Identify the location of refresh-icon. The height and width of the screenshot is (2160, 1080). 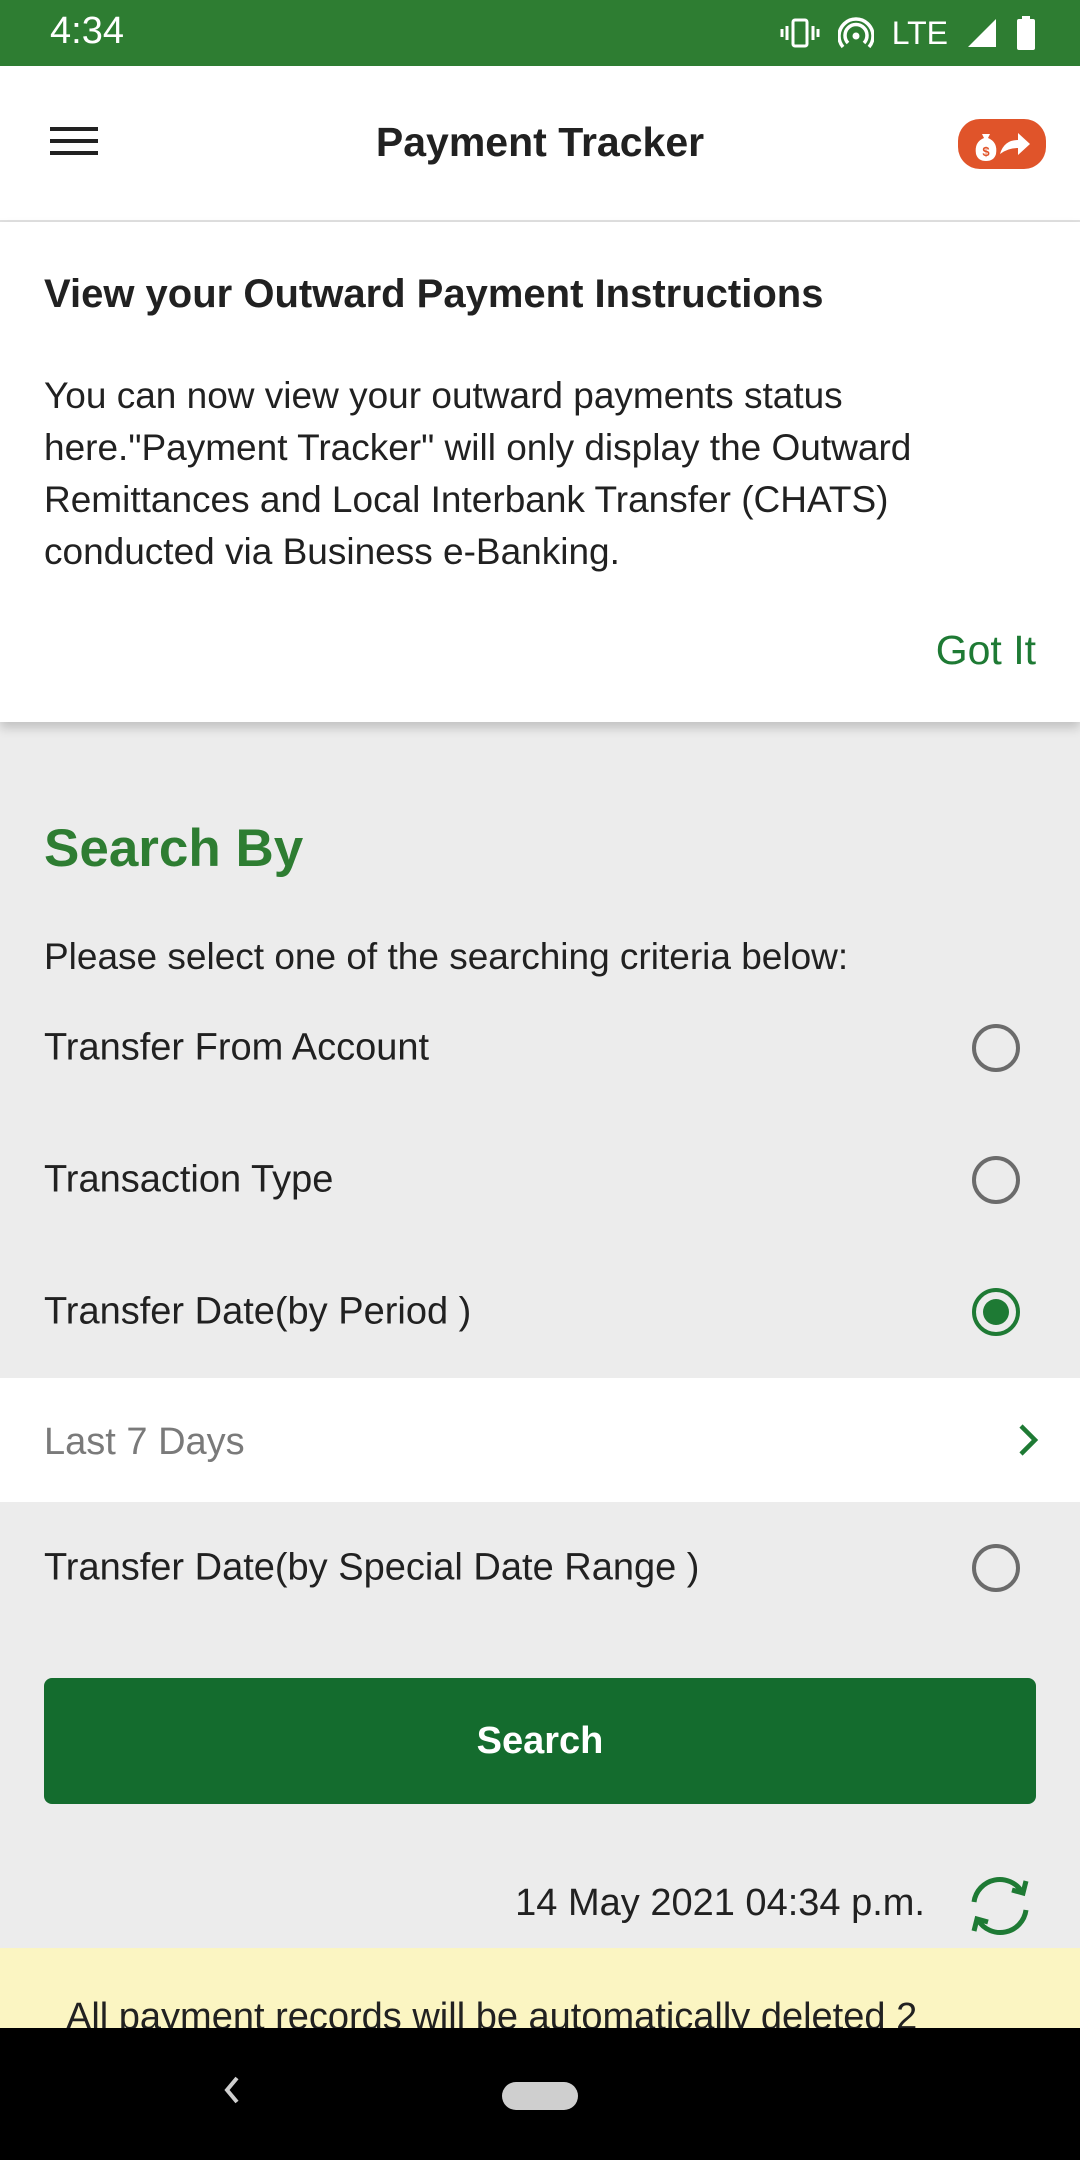
(1000, 1906).